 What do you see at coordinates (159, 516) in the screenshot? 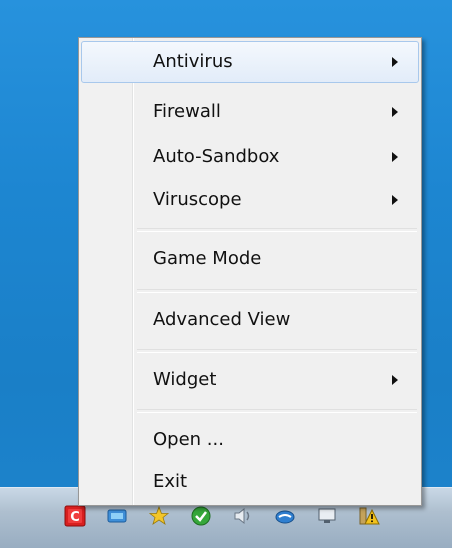
I see `star-icon` at bounding box center [159, 516].